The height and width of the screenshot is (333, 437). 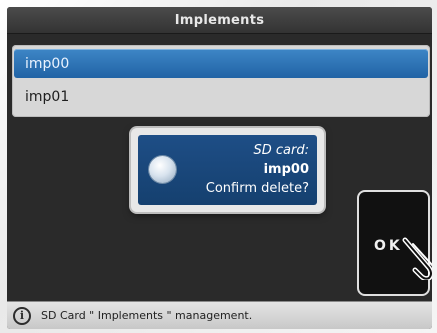 I want to click on dialog-body: SD card: imp00 Confirm delete?, so click(x=227, y=170).